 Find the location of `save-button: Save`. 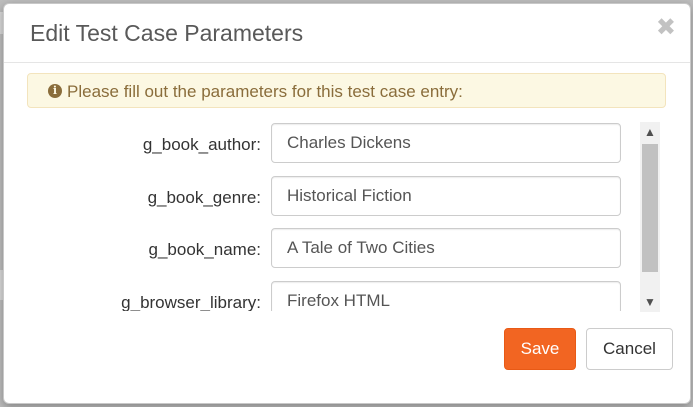

save-button: Save is located at coordinates (540, 349).